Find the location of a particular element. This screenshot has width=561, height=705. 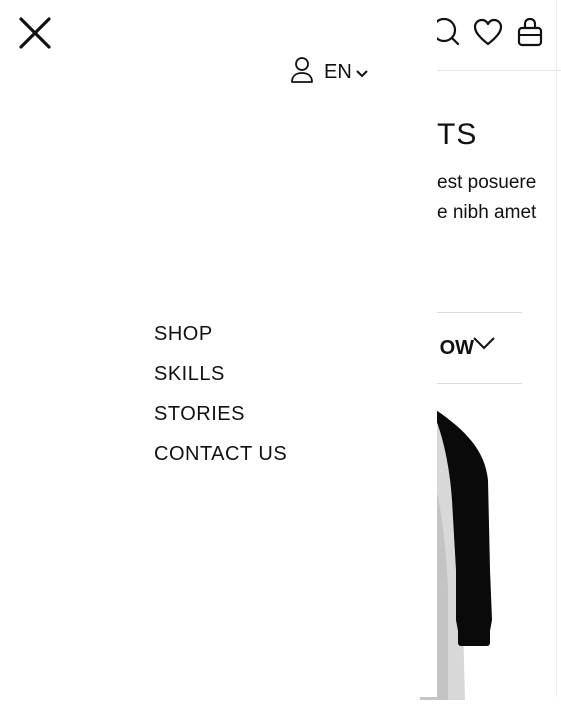

nav-item-shop: SHOP is located at coordinates (220, 340).